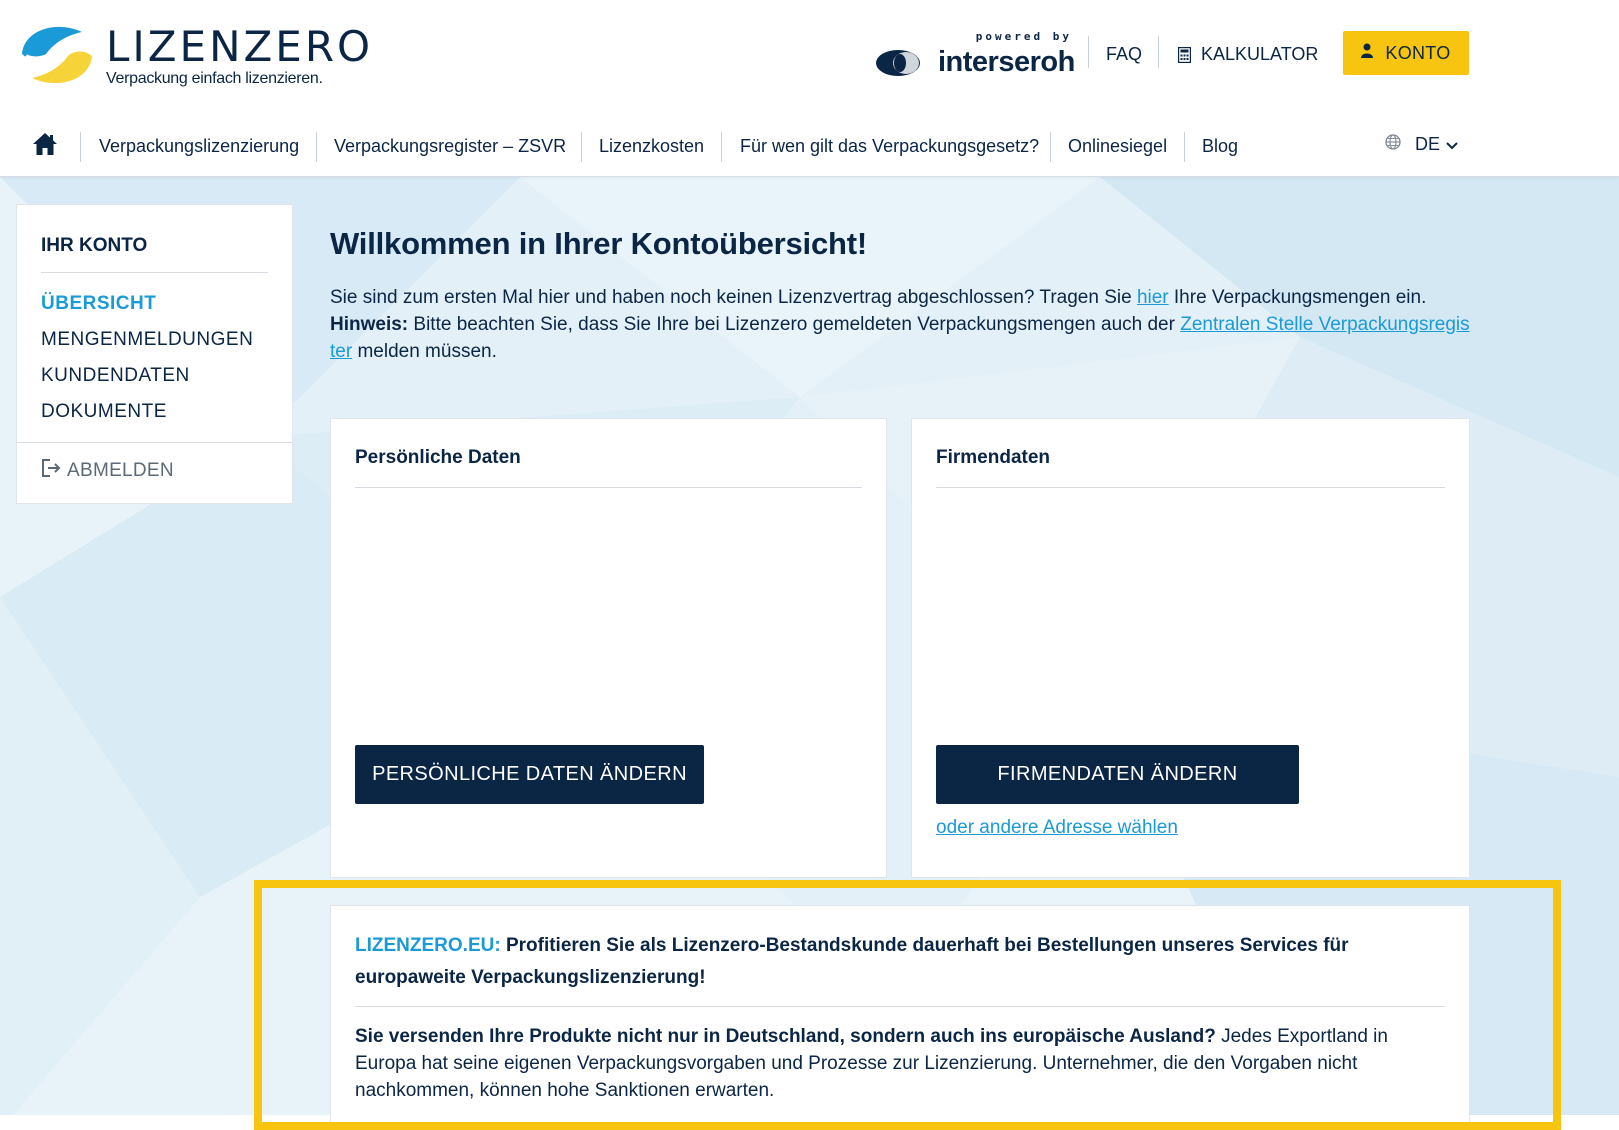 Image resolution: width=1619 pixels, height=1130 pixels. Describe the element at coordinates (120, 470) in the screenshot. I see `logout-label: ABMELDEN` at that location.